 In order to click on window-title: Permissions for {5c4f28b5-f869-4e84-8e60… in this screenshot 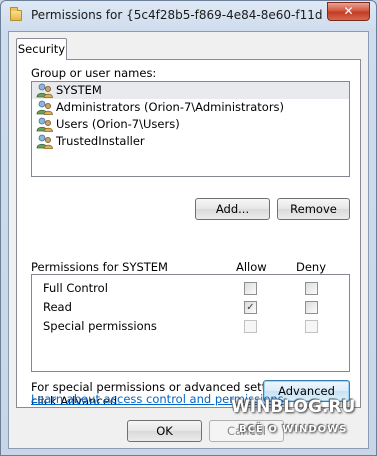, I will do `click(177, 15)`.